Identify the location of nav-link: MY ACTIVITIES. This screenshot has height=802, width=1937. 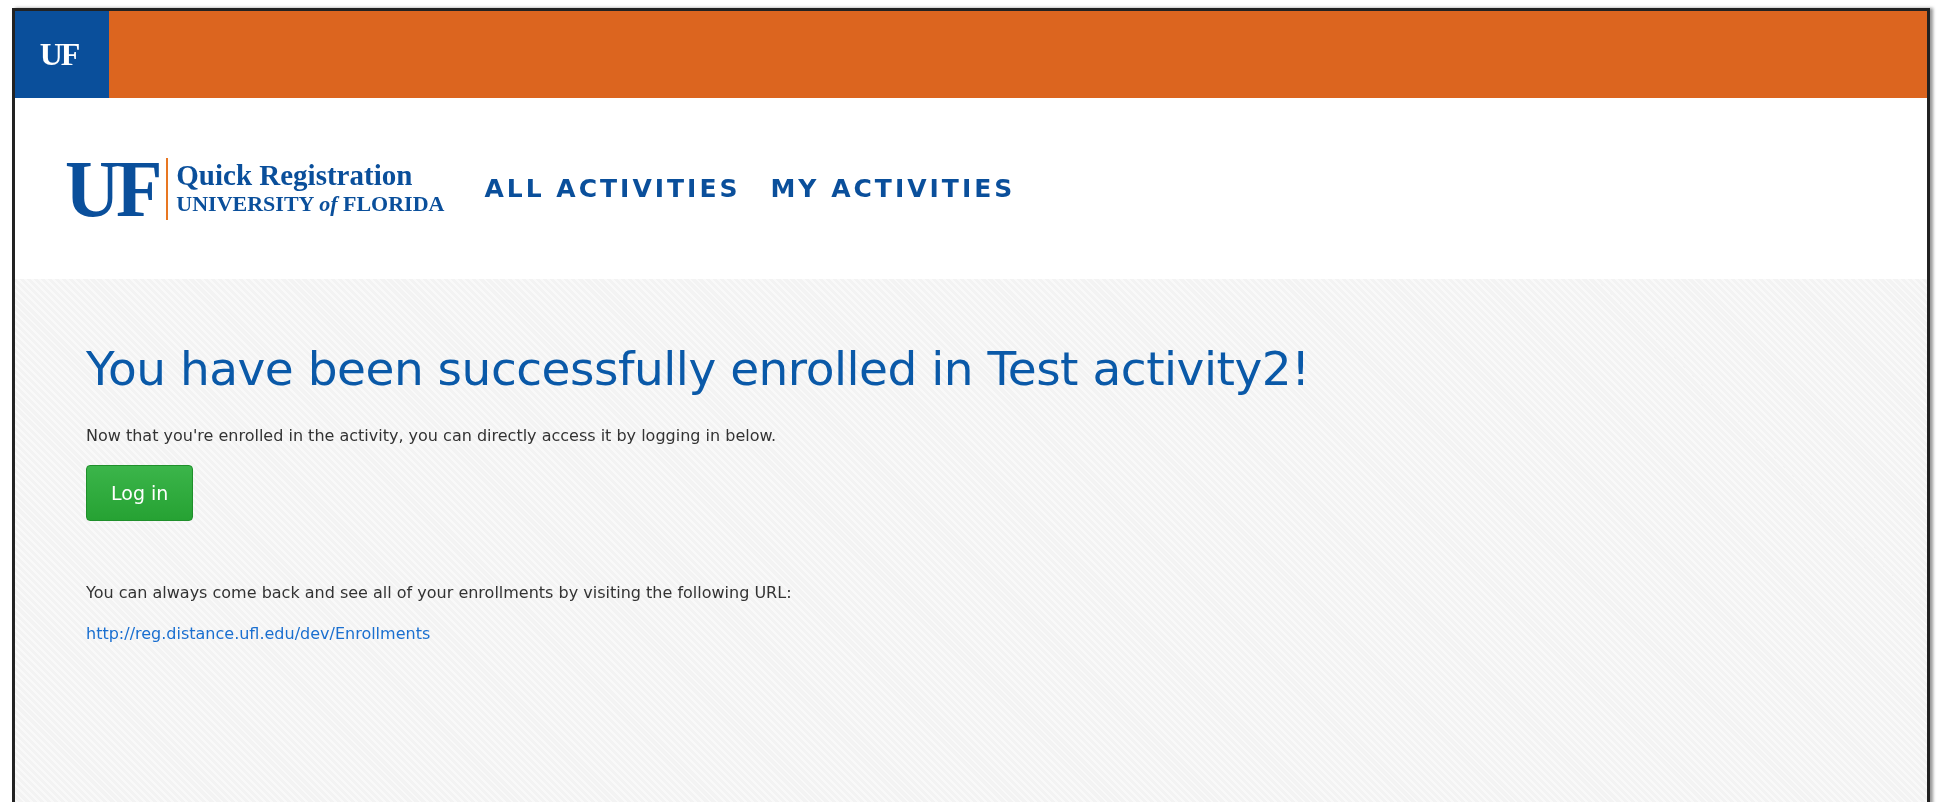
(893, 188).